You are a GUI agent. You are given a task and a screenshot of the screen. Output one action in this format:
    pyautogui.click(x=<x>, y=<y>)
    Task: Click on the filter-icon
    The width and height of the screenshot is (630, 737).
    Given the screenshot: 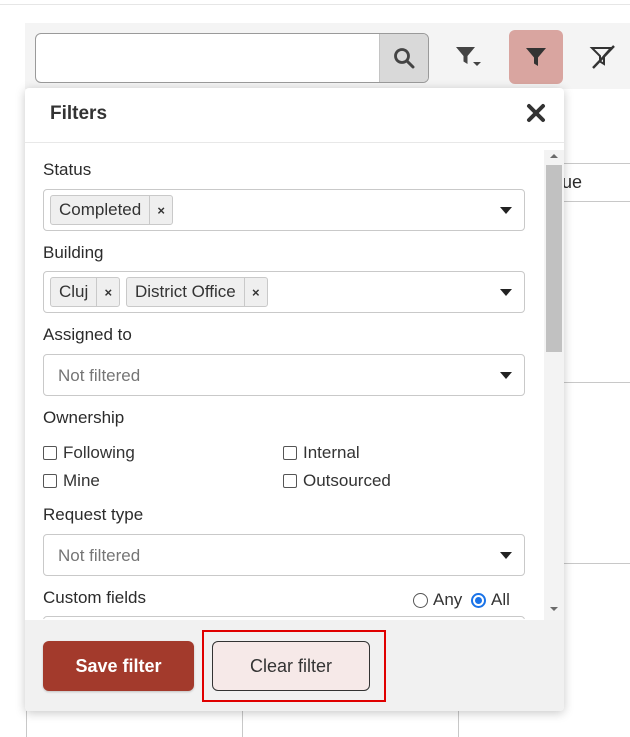 What is the action you would take?
    pyautogui.click(x=536, y=57)
    